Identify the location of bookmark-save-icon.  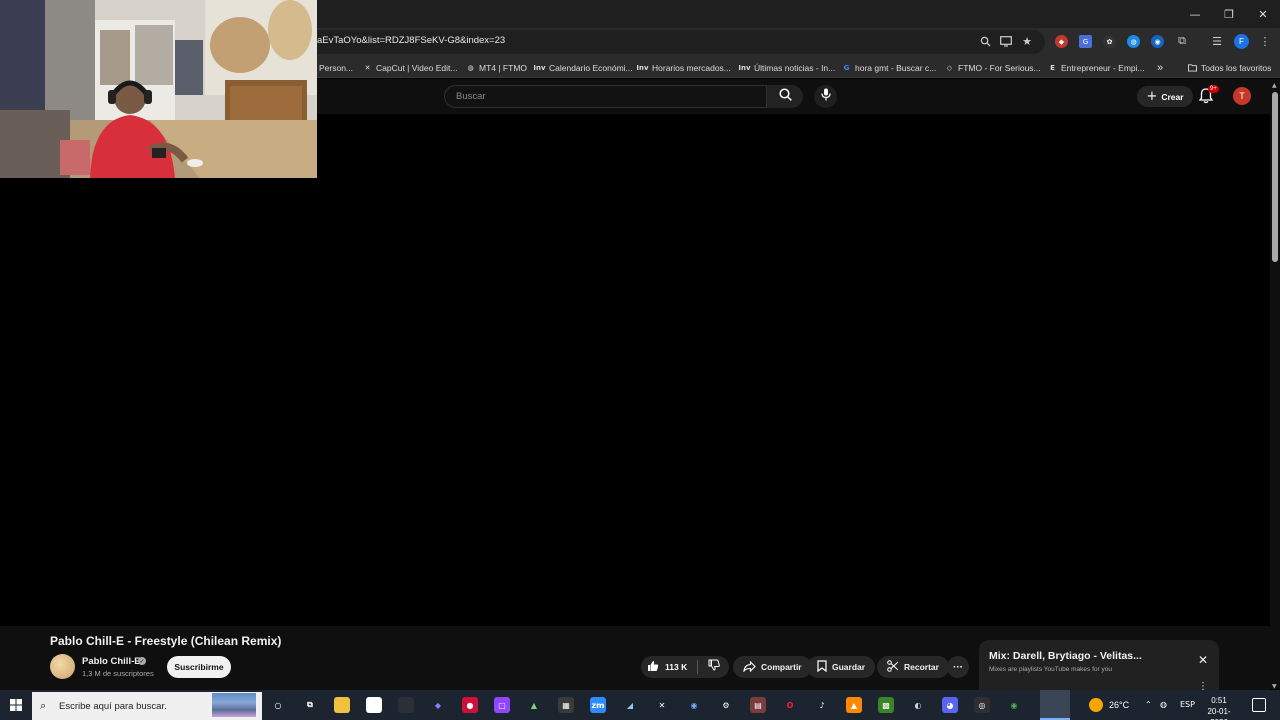
(822, 667).